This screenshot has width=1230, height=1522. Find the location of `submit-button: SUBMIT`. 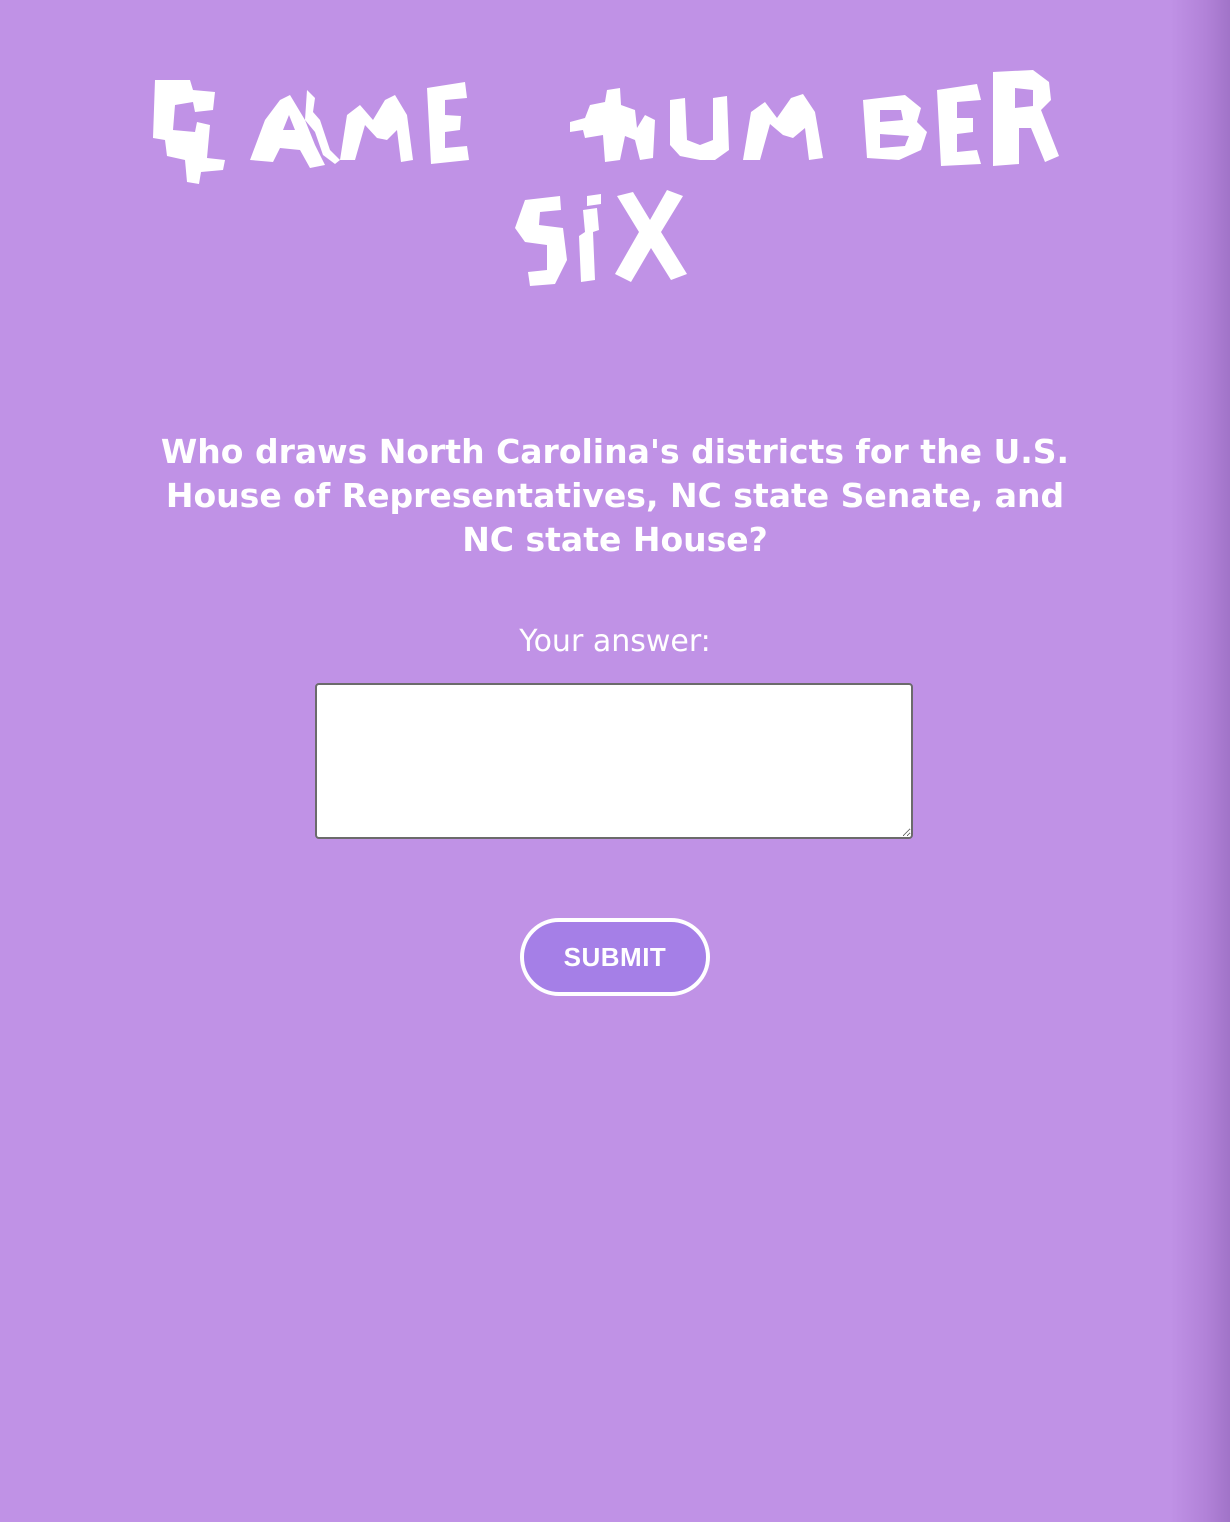

submit-button: SUBMIT is located at coordinates (615, 957).